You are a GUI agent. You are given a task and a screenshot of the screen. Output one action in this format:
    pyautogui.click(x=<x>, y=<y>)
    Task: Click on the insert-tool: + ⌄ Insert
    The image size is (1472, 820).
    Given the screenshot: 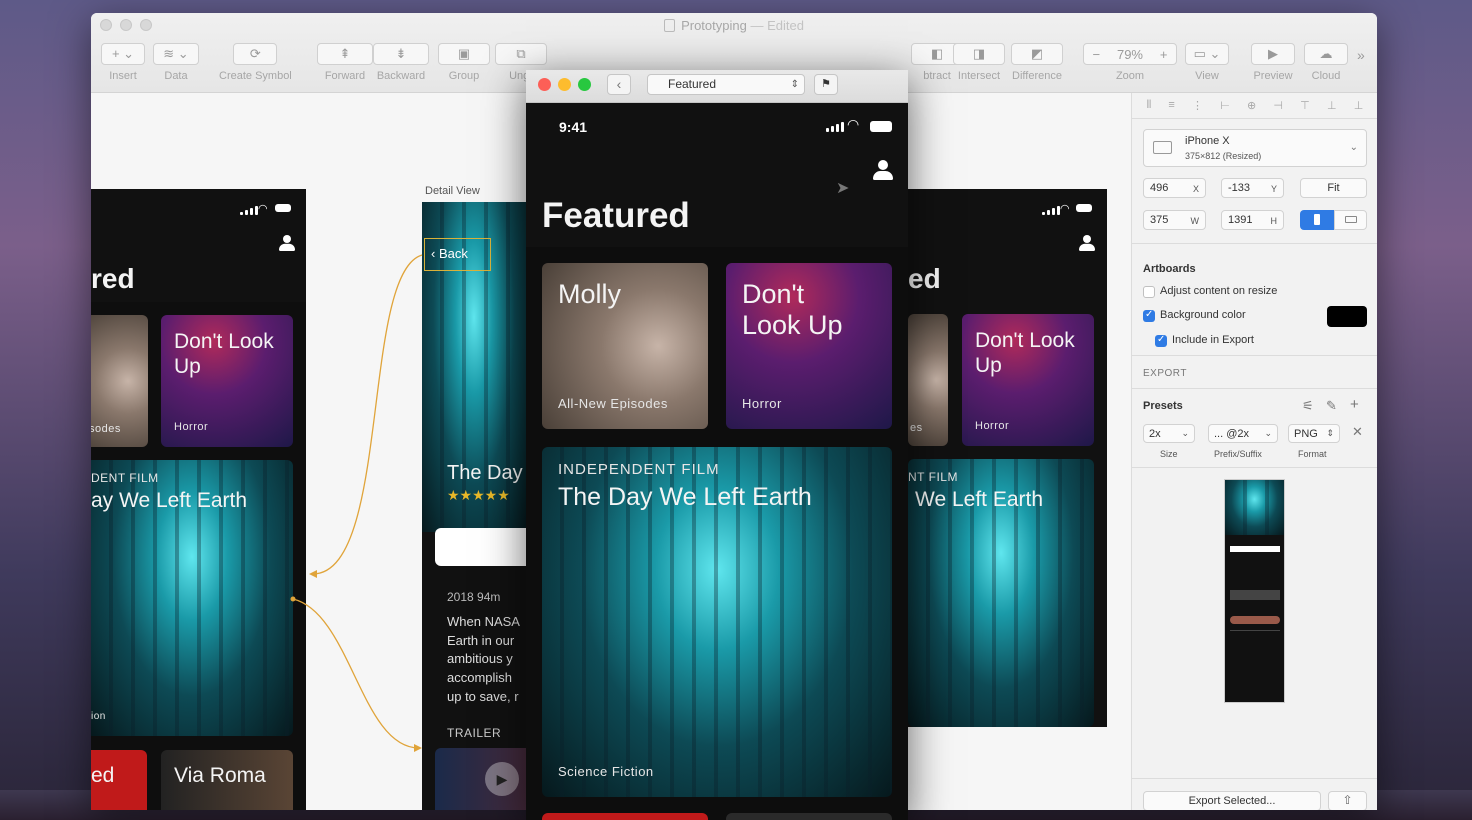 What is the action you would take?
    pyautogui.click(x=123, y=62)
    